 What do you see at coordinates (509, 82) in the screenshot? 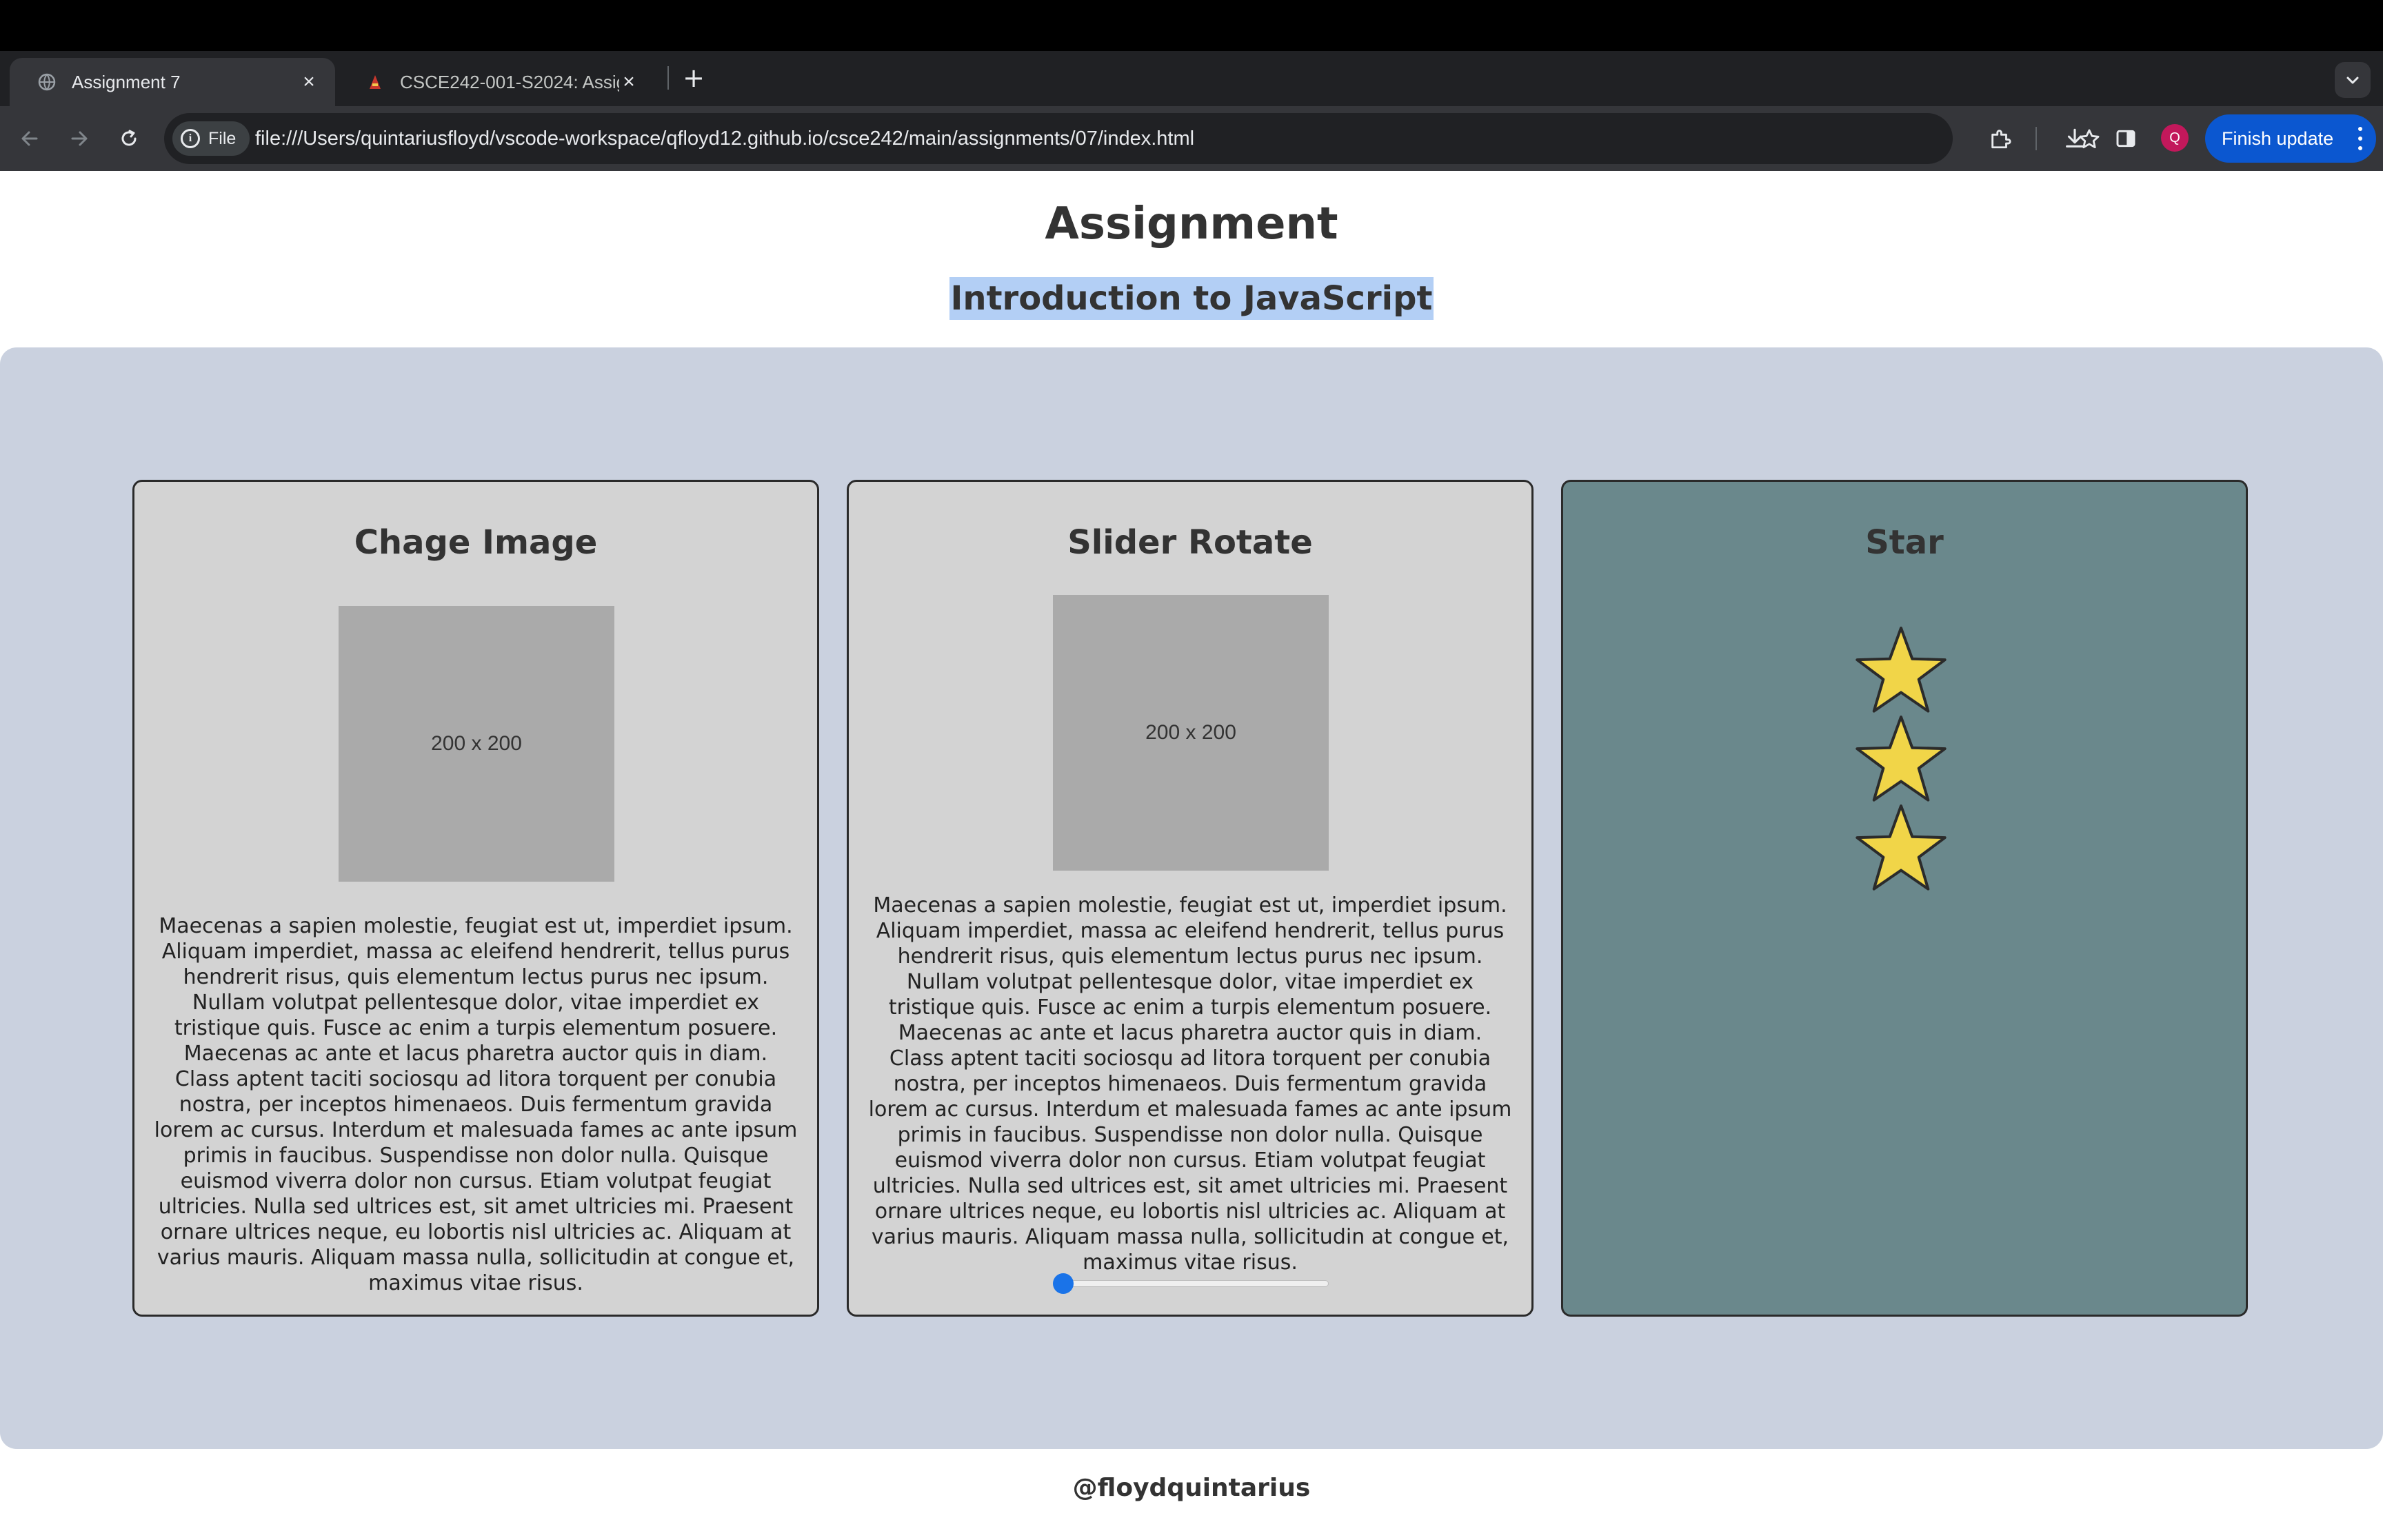
I see `tab-title: CSCE242-001-S2024: Assign` at bounding box center [509, 82].